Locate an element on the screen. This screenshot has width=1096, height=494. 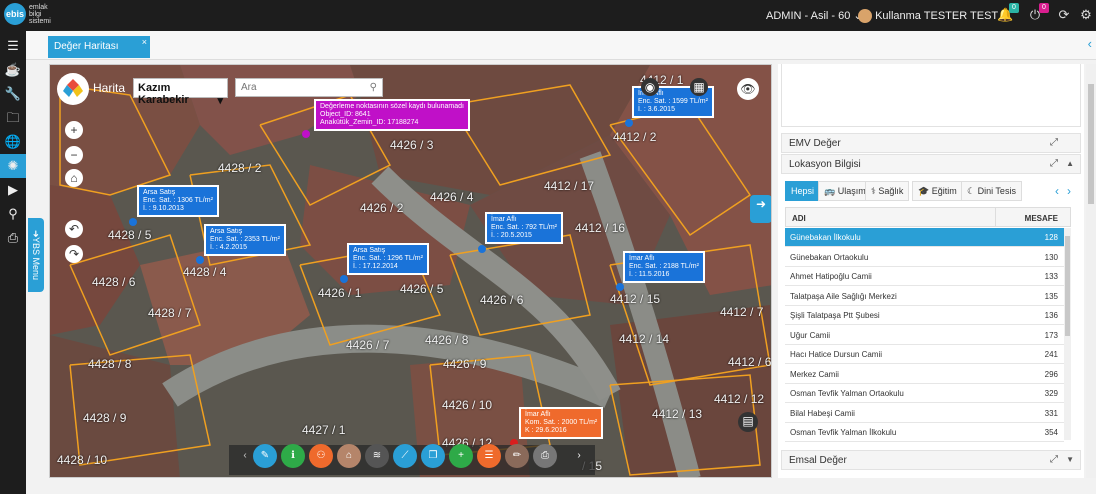
add-icon: + is located at coordinates (461, 456).